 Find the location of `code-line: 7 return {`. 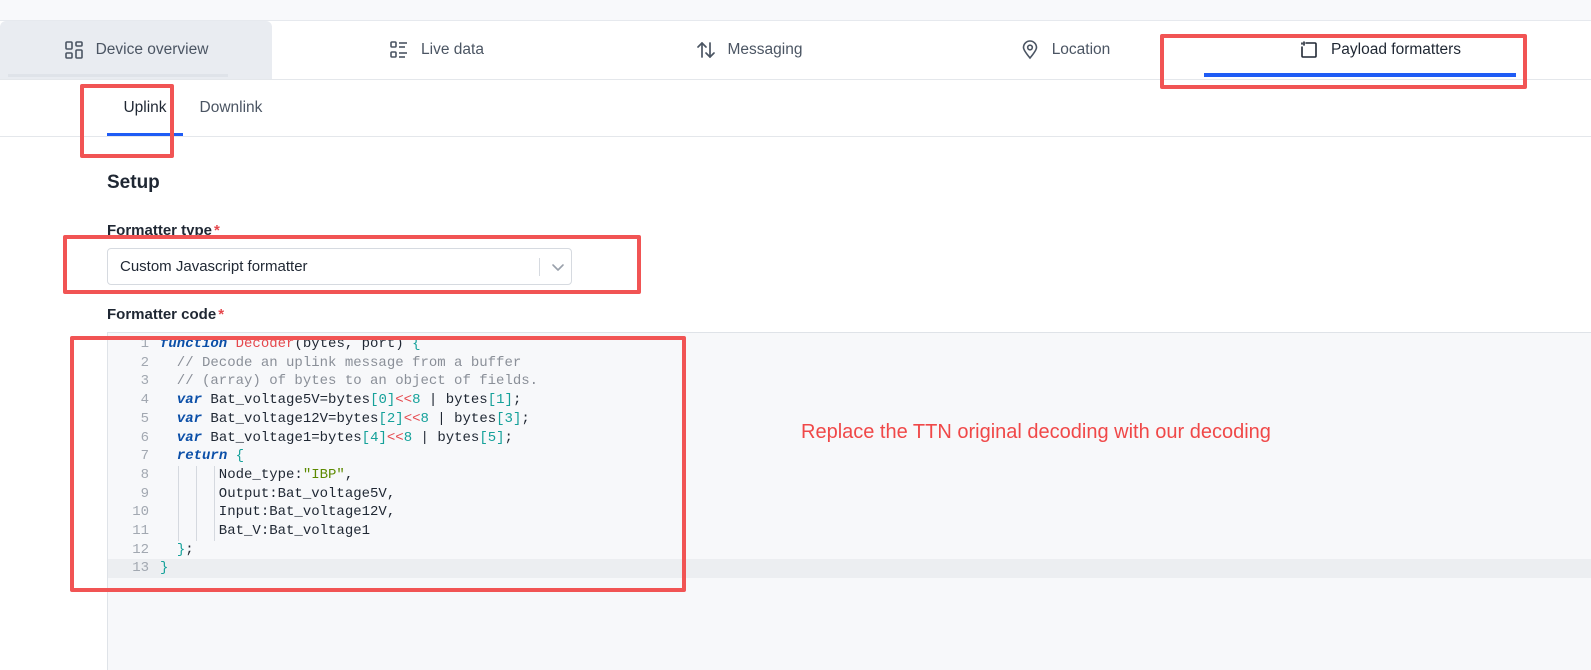

code-line: 7 return { is located at coordinates (849, 456).